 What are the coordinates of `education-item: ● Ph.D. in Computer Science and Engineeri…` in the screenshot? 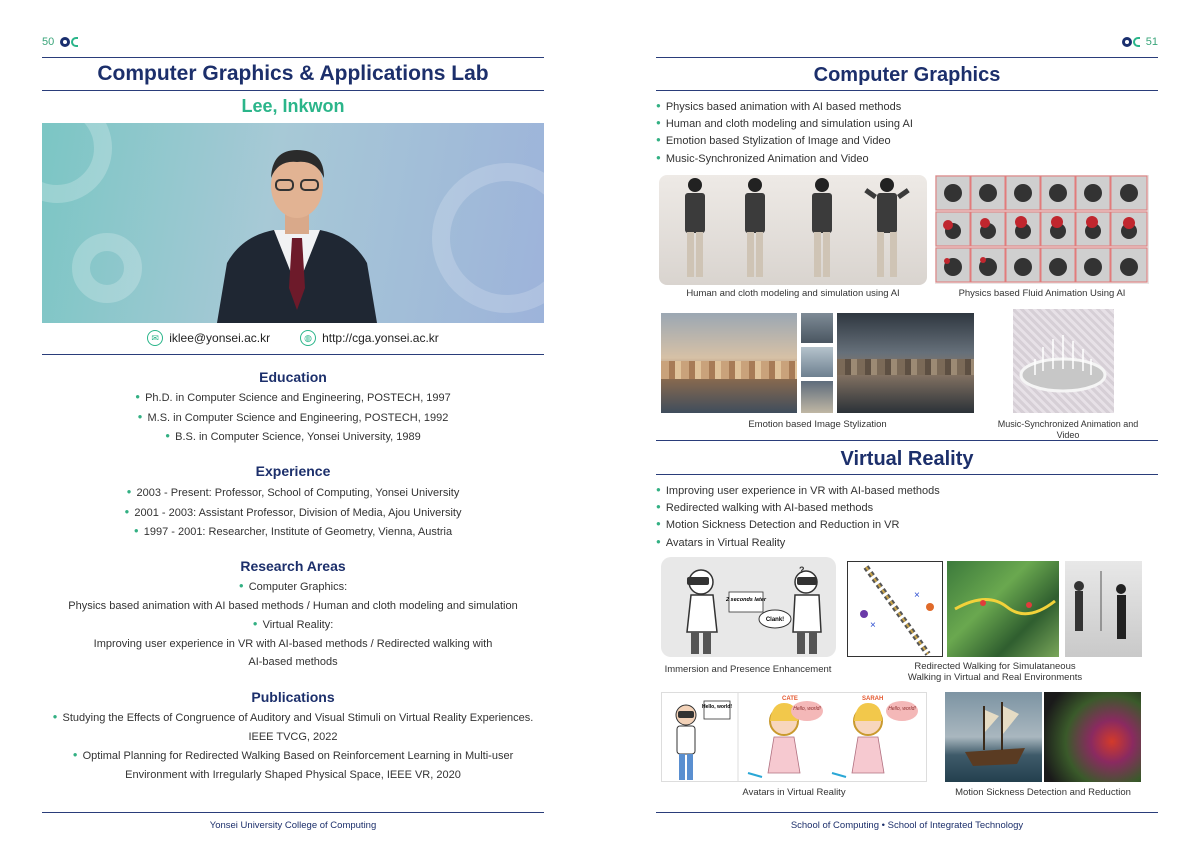 It's located at (293, 398).